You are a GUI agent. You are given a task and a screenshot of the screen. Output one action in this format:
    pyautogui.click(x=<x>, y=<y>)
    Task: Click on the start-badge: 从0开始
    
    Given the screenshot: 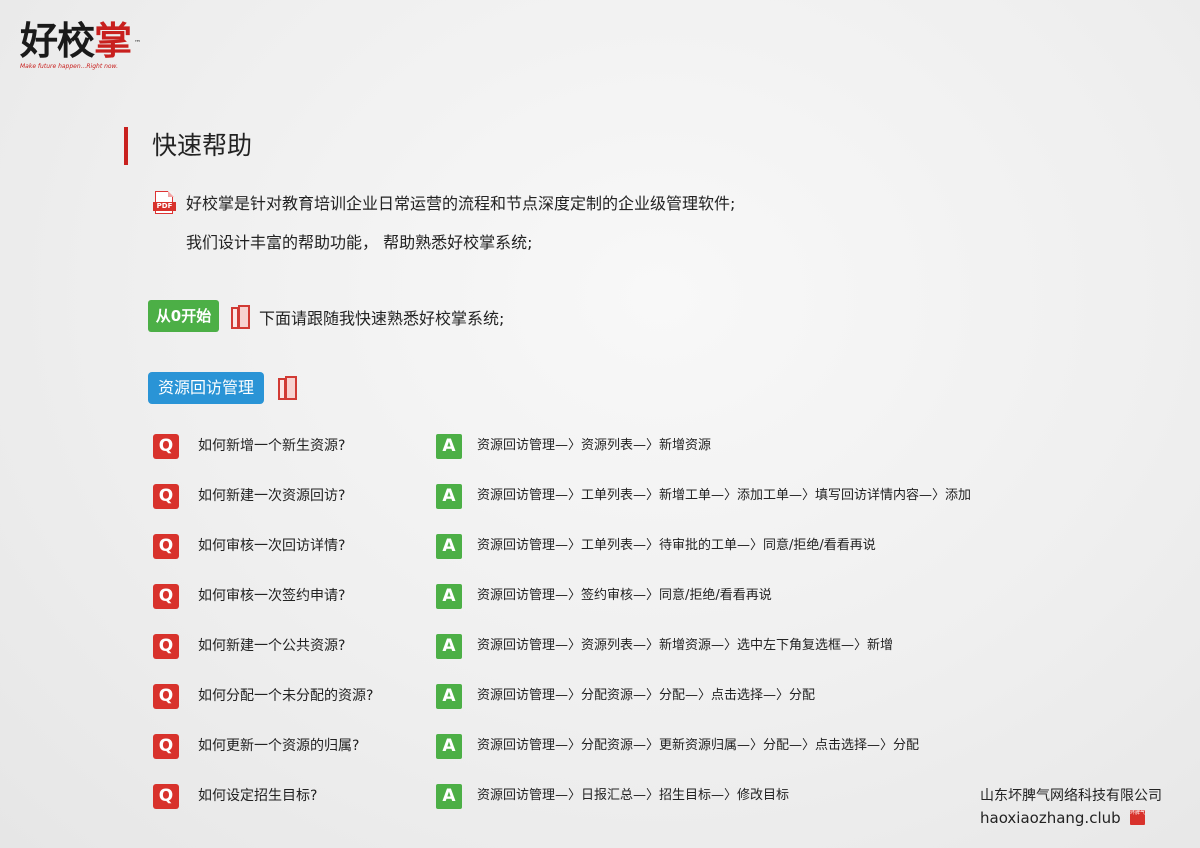 What is the action you would take?
    pyautogui.click(x=183, y=316)
    